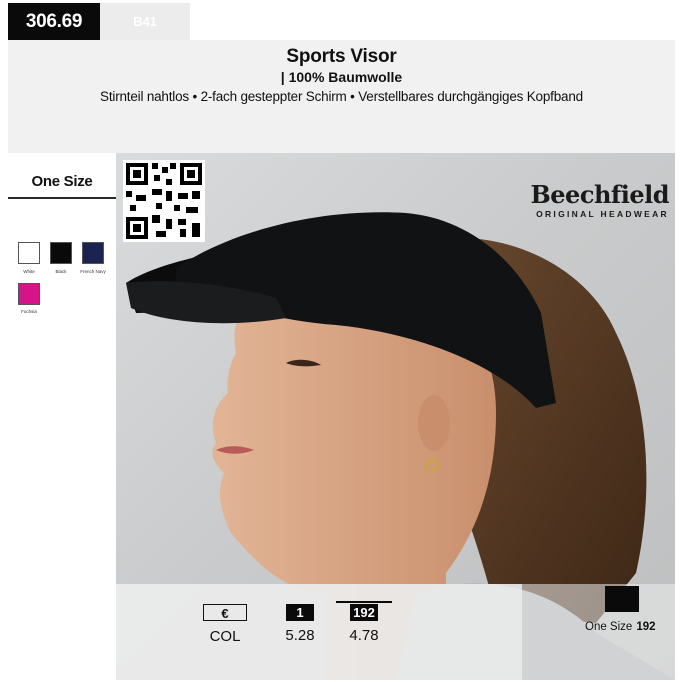 This screenshot has width=683, height=682. Describe the element at coordinates (62, 416) in the screenshot. I see `size-color-column: One Size White Black French Navy Fuchsia` at that location.